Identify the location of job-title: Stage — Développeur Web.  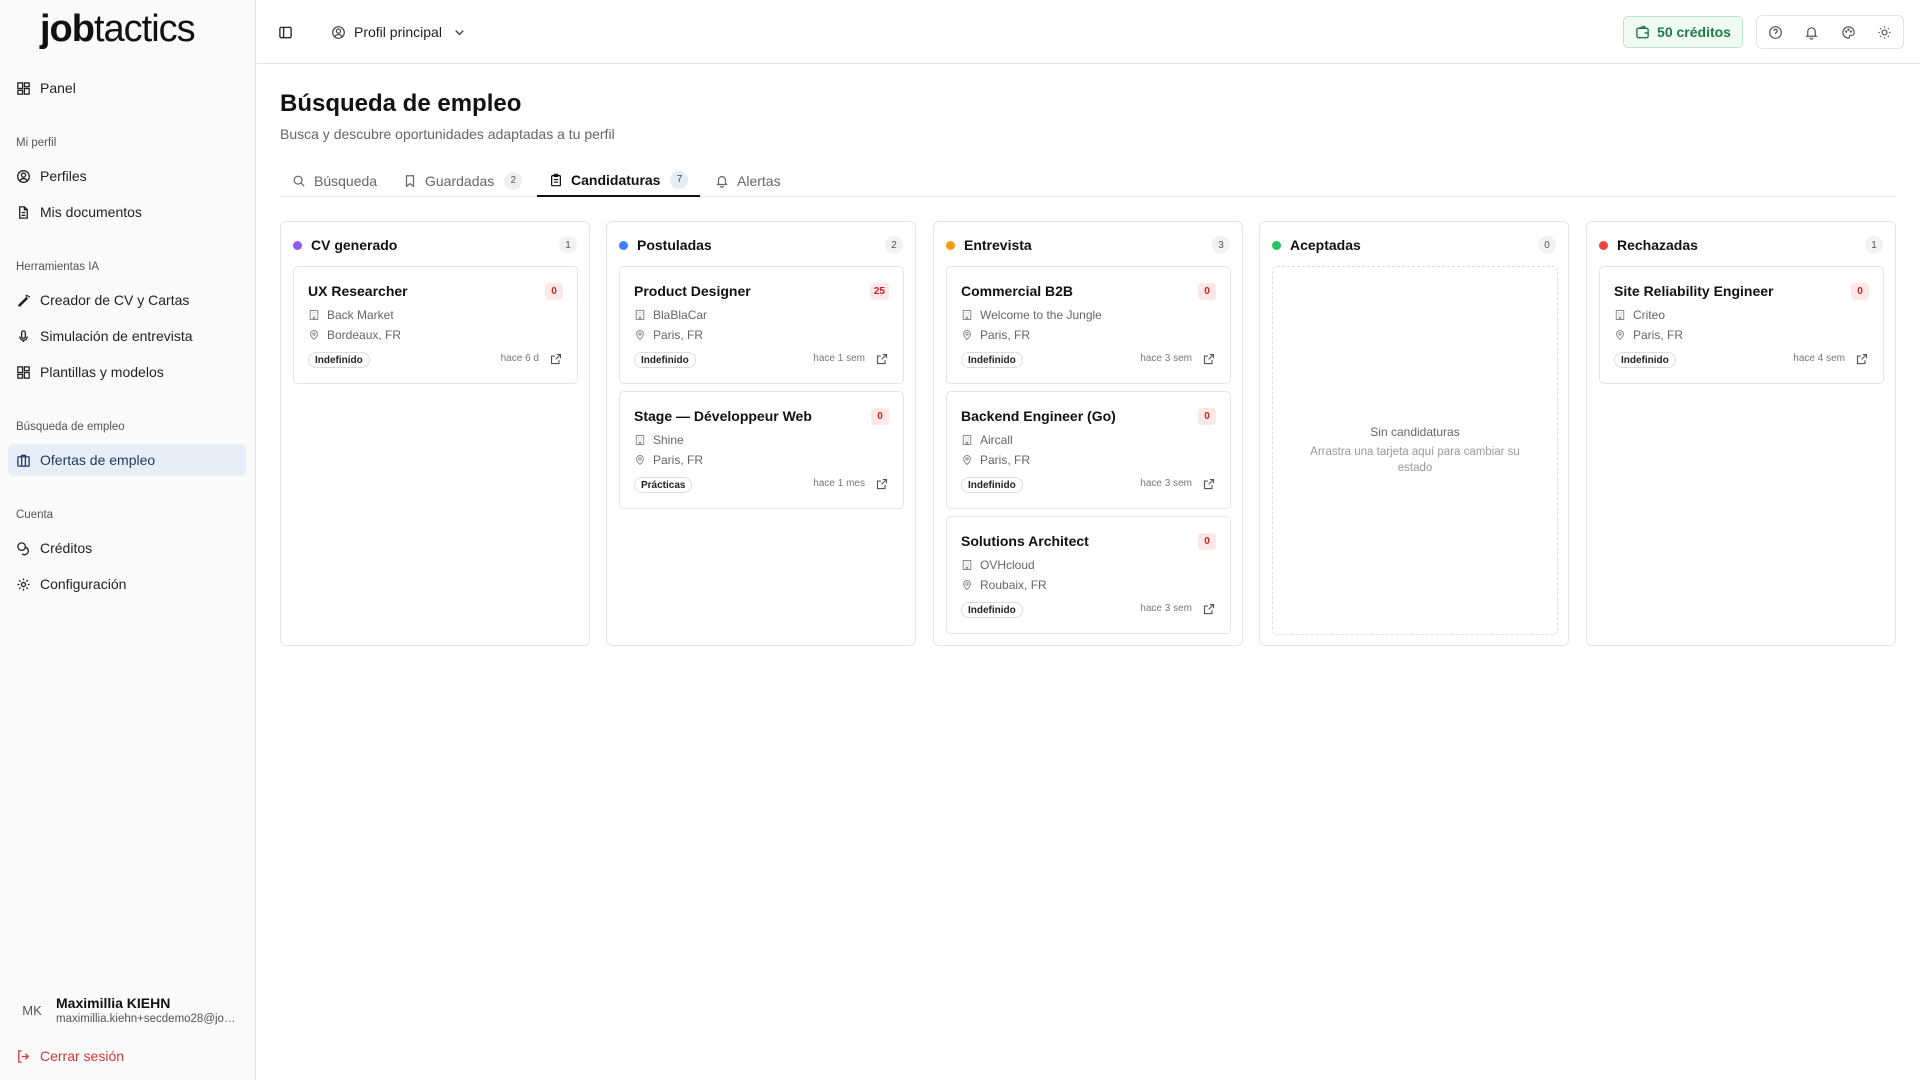
(723, 416).